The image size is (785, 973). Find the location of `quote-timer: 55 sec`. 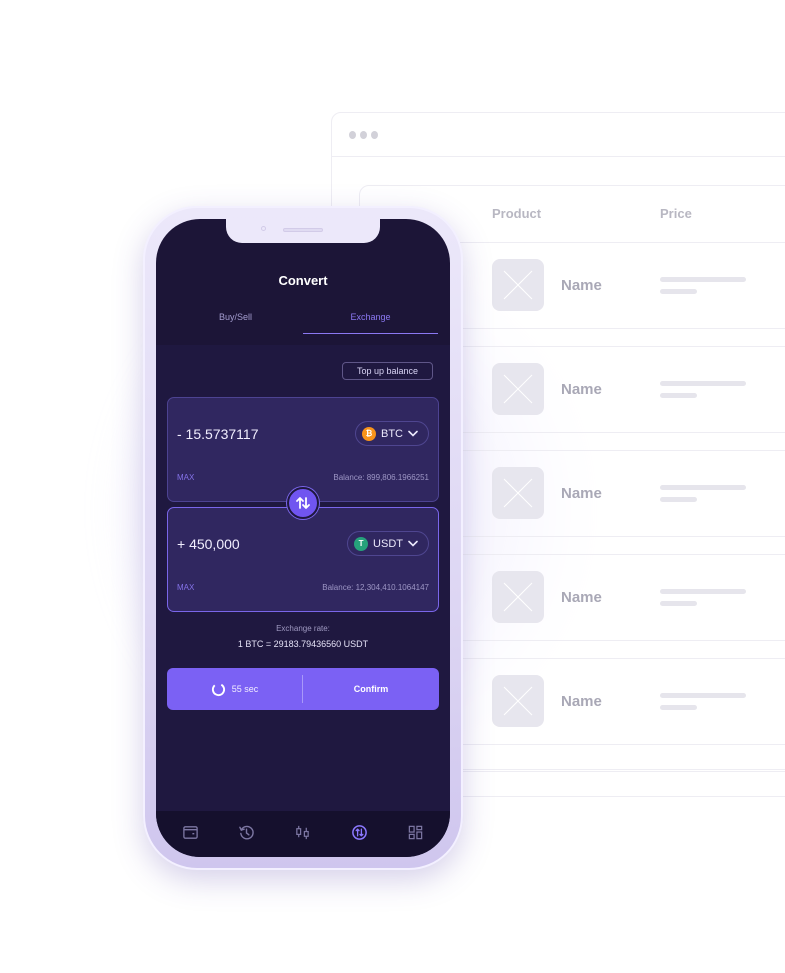

quote-timer: 55 sec is located at coordinates (235, 689).